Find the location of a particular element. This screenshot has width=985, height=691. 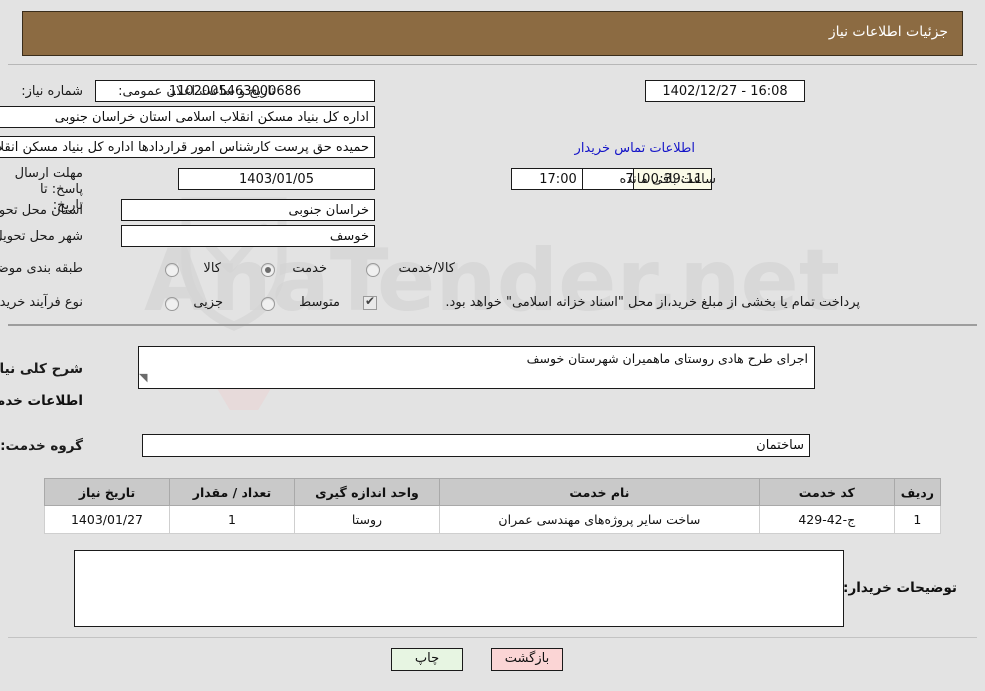

th-unit: واحد اندازه گیری is located at coordinates (367, 492).